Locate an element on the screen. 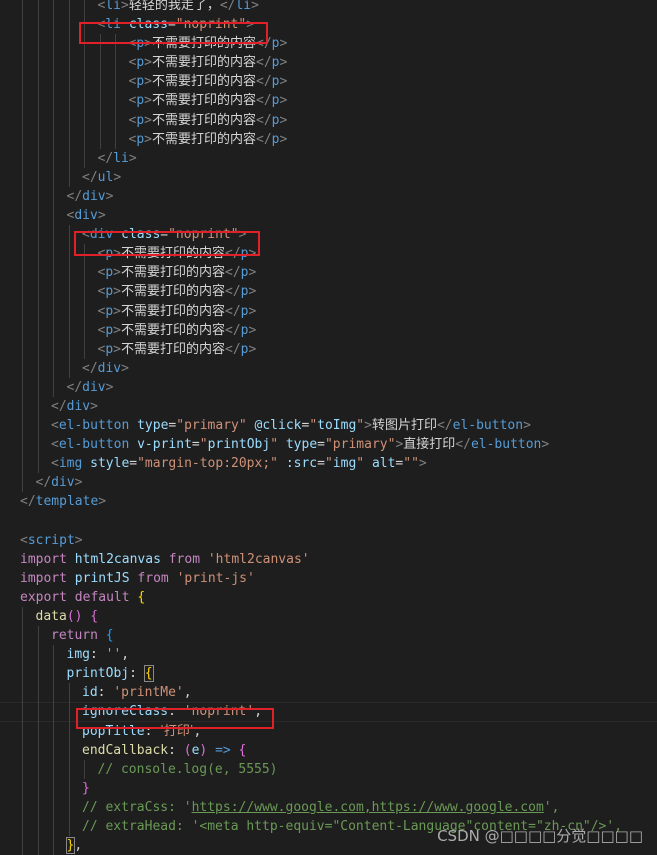 This screenshot has width=657, height=855. code-line: </template> is located at coordinates (328, 501).